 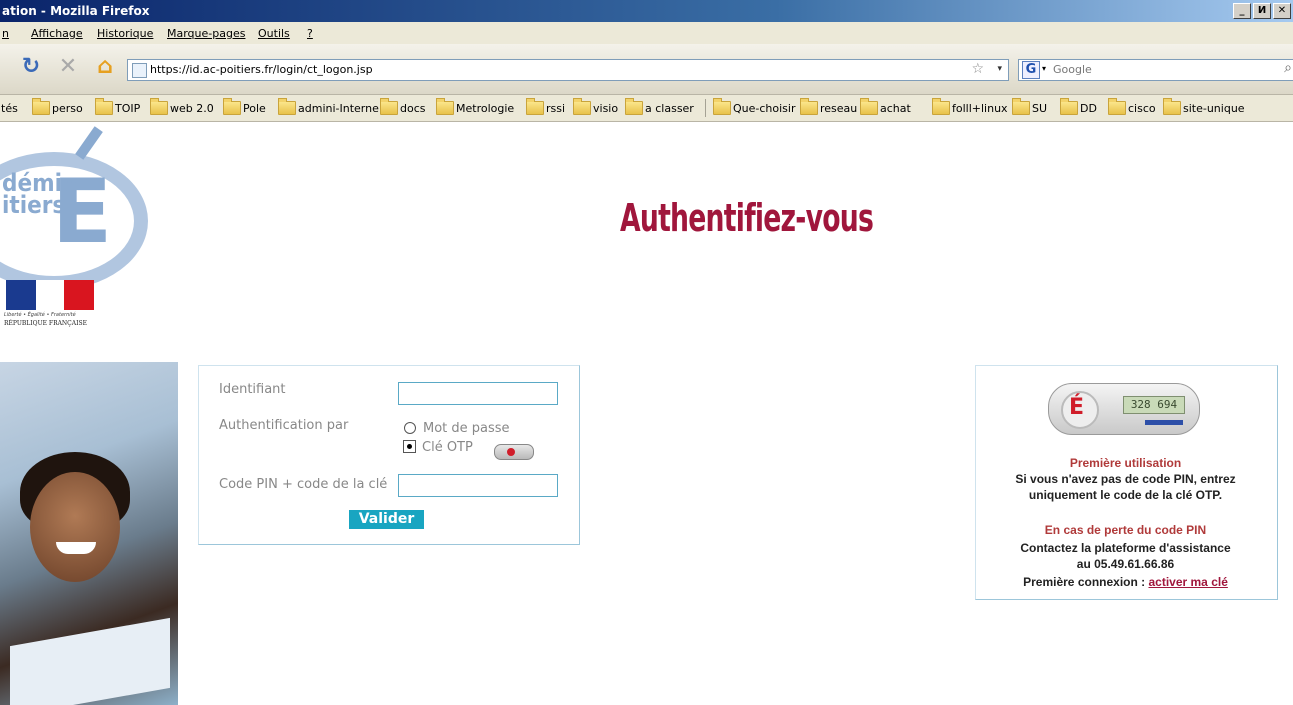 I want to click on window-title-bar: ation - Mozilla Firefox _ И ✕, so click(x=646, y=11).